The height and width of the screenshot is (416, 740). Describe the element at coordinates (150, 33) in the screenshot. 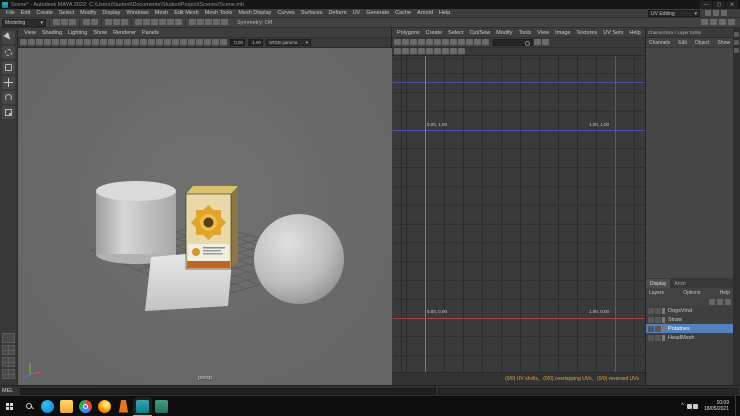

I see `viewport-menu-item: Panels` at that location.